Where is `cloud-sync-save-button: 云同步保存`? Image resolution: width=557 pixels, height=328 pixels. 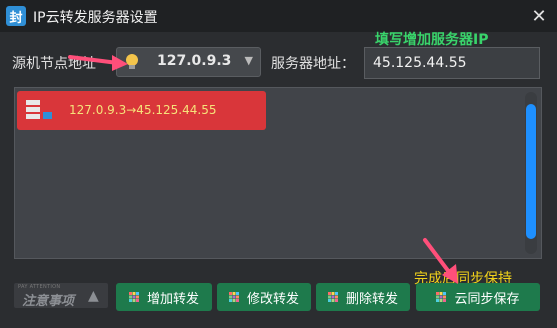 cloud-sync-save-button: 云同步保存 is located at coordinates (478, 297).